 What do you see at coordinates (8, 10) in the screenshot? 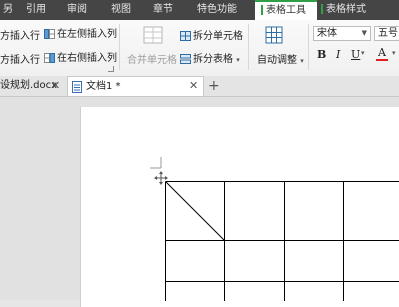
I see `tab-partial: 另` at bounding box center [8, 10].